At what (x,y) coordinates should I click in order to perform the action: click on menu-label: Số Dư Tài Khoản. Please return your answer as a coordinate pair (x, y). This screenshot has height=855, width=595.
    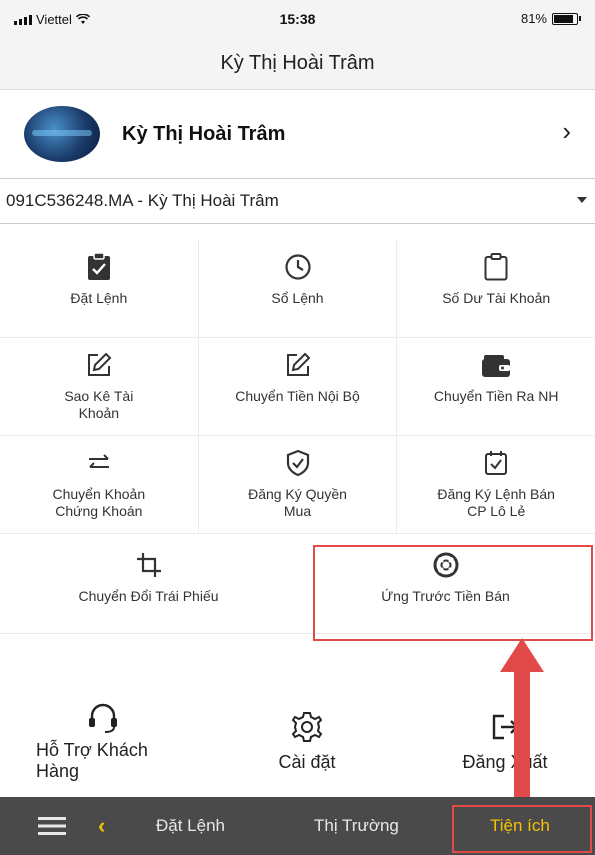
    Looking at the image, I should click on (496, 298).